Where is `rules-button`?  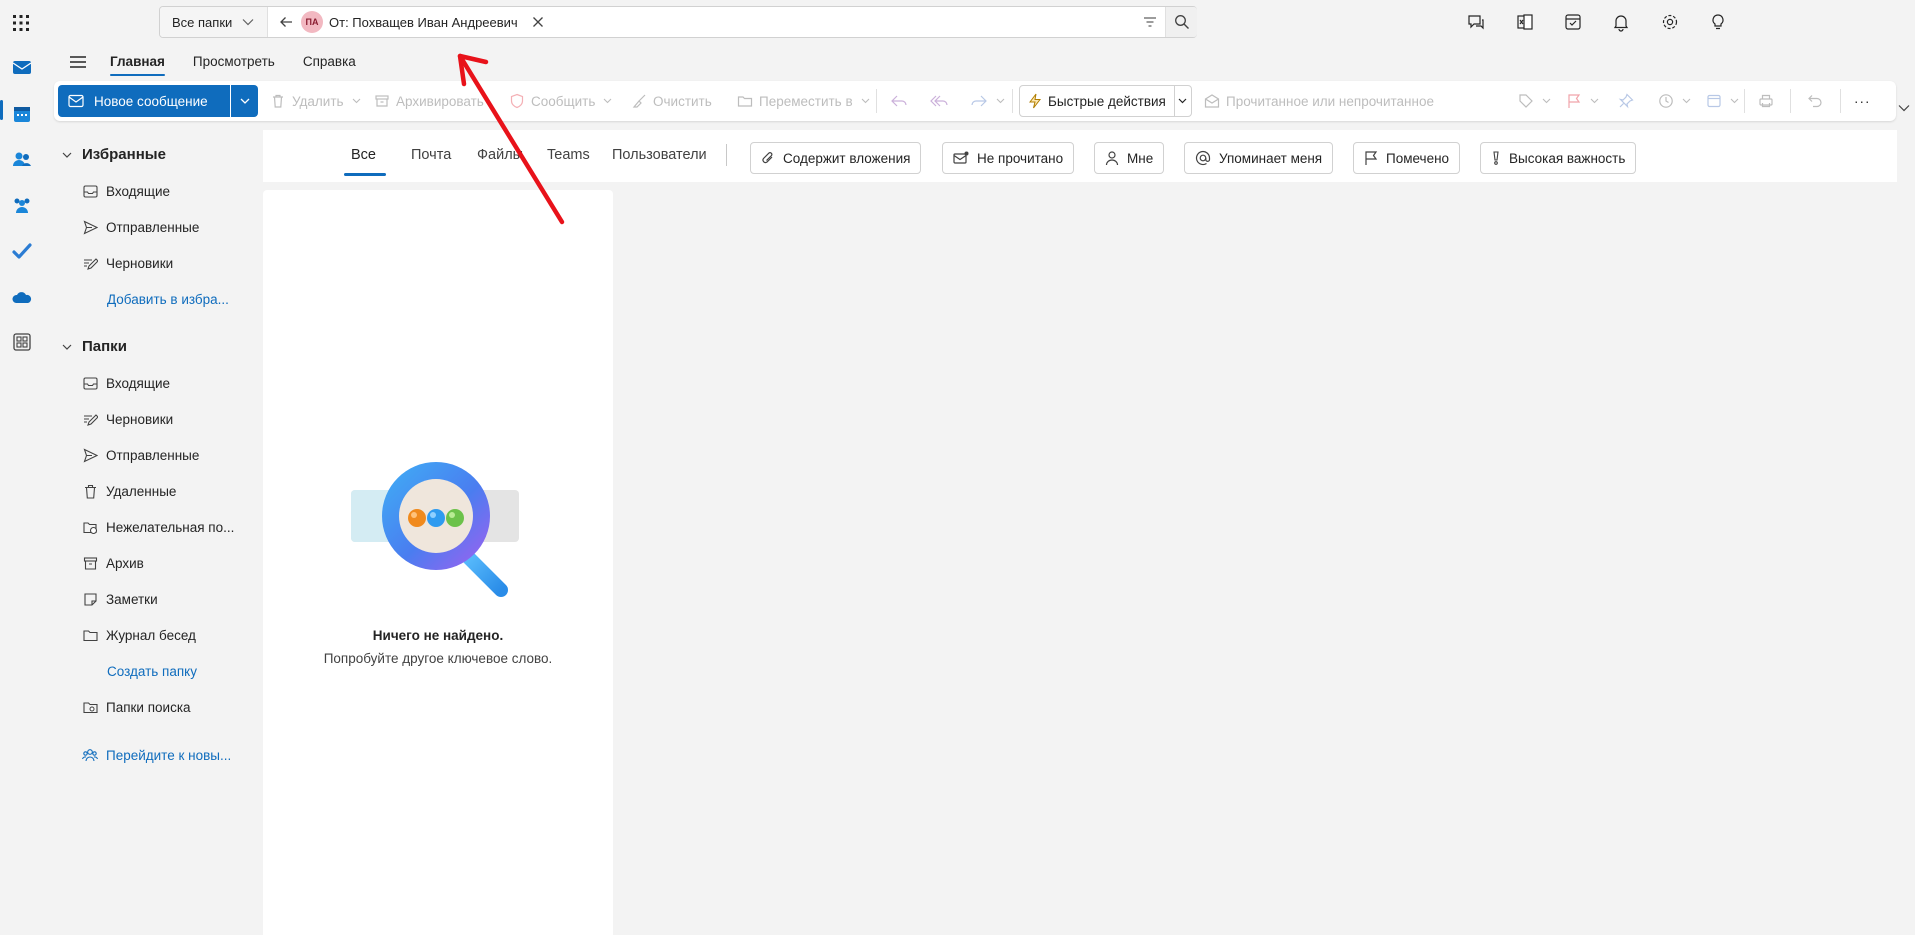 rules-button is located at coordinates (1722, 101).